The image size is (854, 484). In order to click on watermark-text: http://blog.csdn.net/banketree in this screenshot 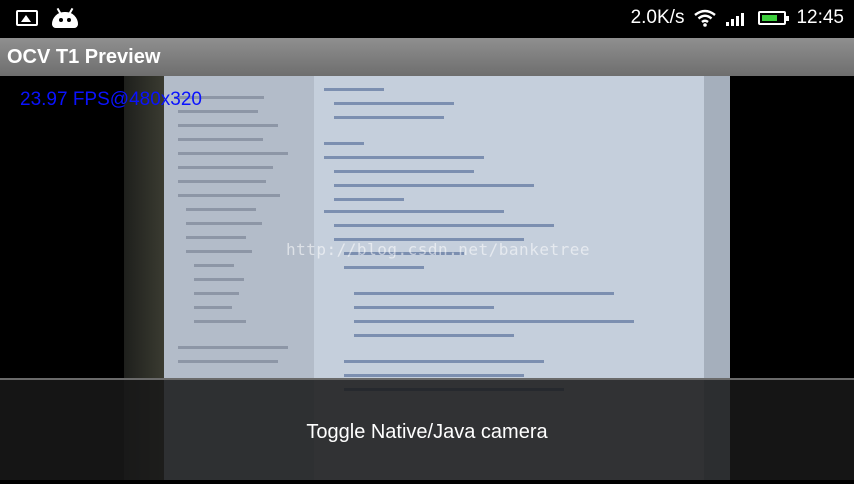, I will do `click(438, 249)`.